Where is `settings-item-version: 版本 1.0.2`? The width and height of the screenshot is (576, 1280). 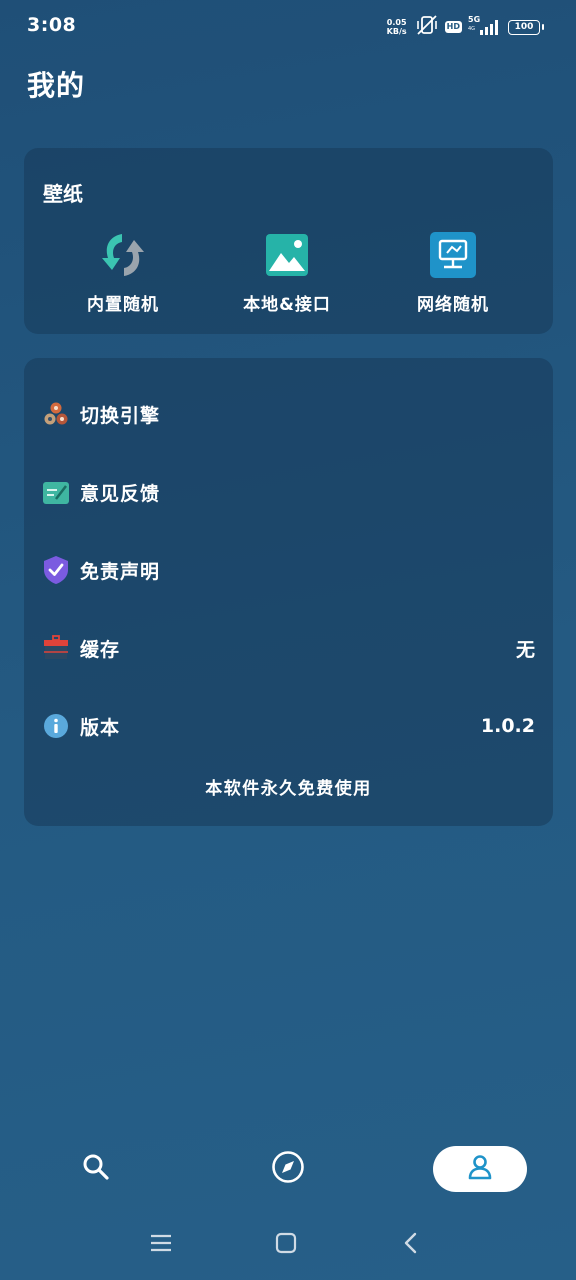 settings-item-version: 版本 1.0.2 is located at coordinates (288, 726).